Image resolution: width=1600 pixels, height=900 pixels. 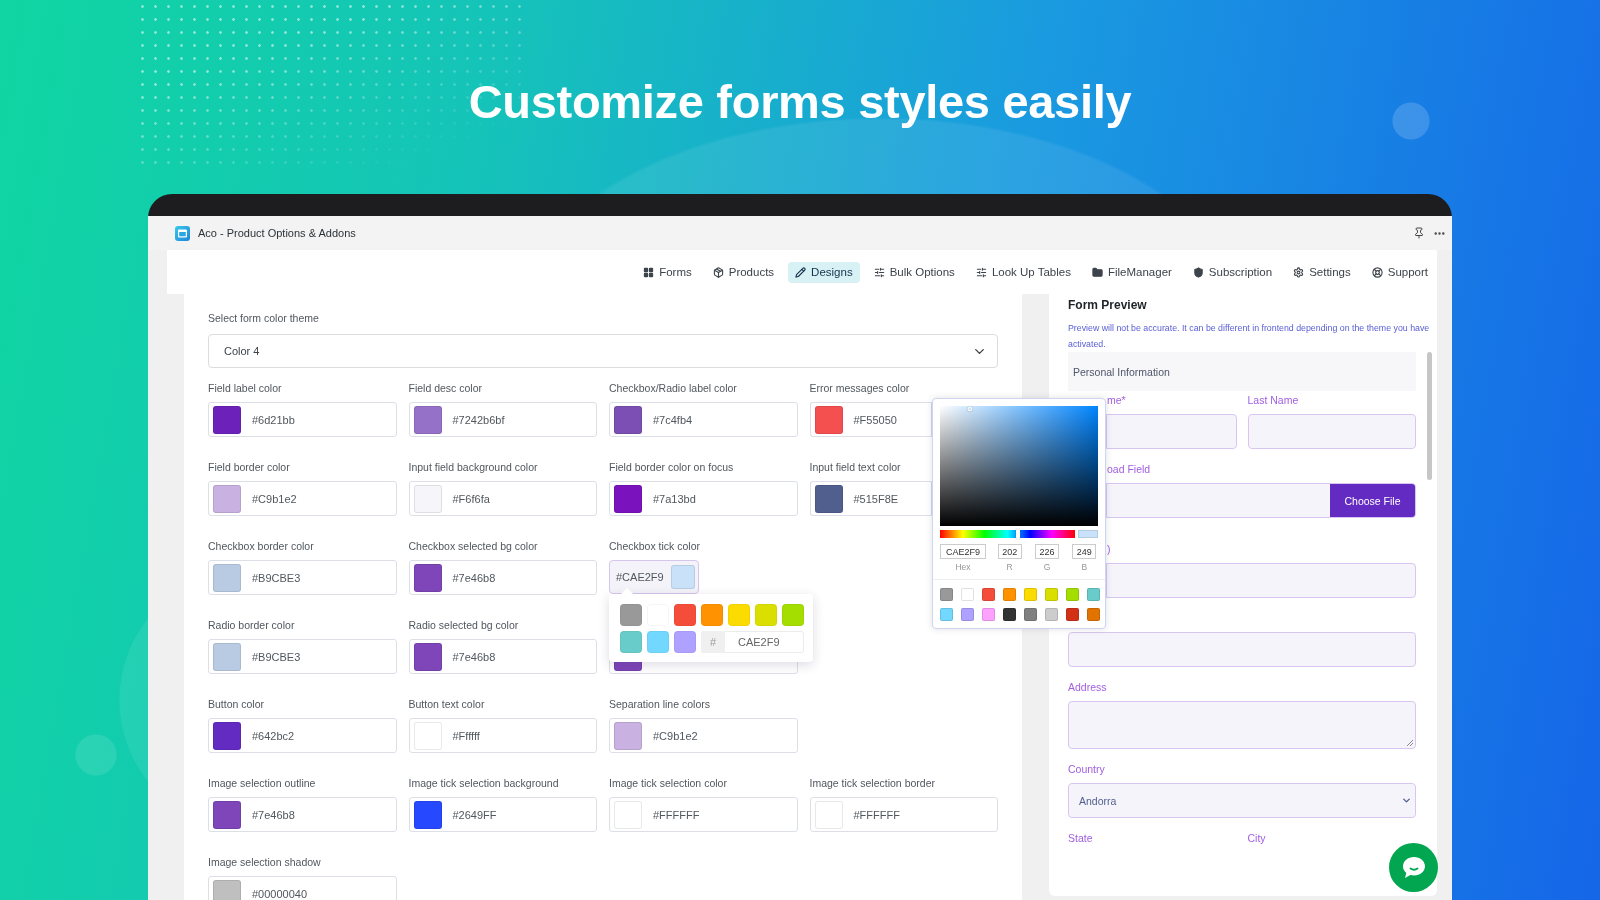 I want to click on field-label: City, so click(x=1256, y=838).